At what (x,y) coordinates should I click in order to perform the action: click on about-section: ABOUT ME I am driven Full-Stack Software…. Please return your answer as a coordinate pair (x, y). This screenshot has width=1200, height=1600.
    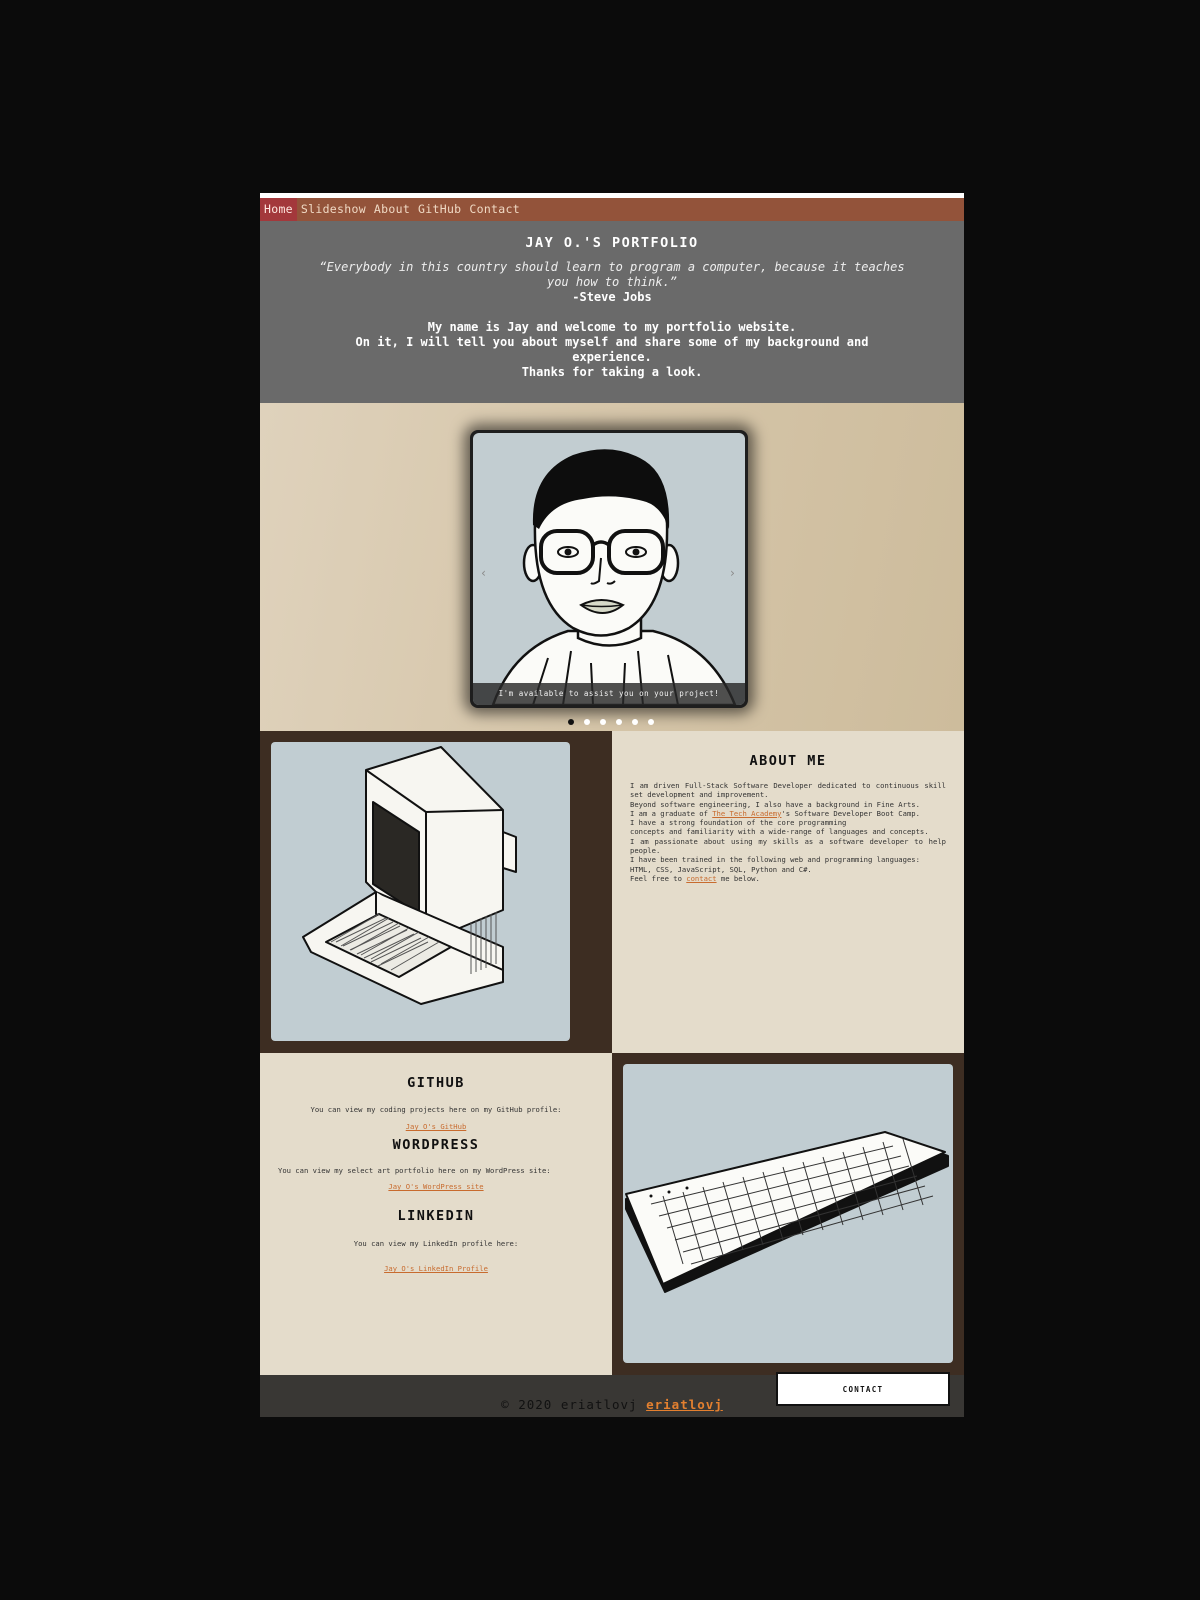
    Looking at the image, I should click on (788, 892).